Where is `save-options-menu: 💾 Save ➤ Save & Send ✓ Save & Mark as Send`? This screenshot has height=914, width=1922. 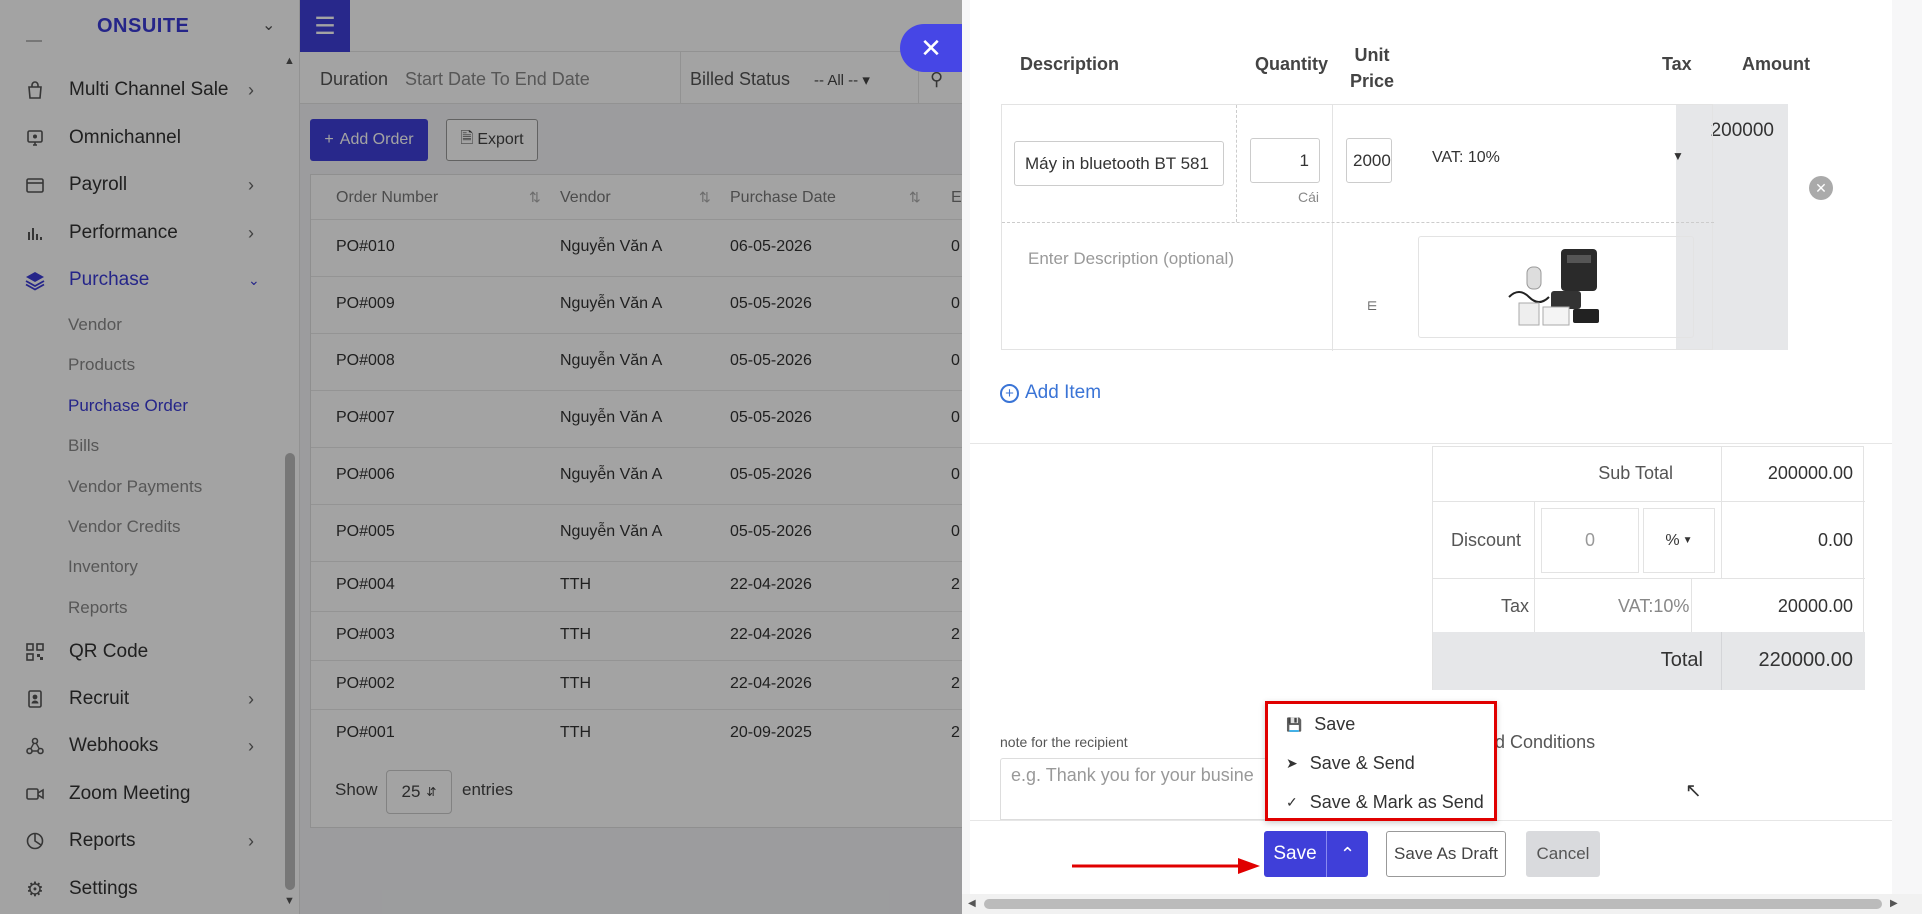
save-options-menu: 💾 Save ➤ Save & Send ✓ Save & Mark as Send is located at coordinates (1381, 761).